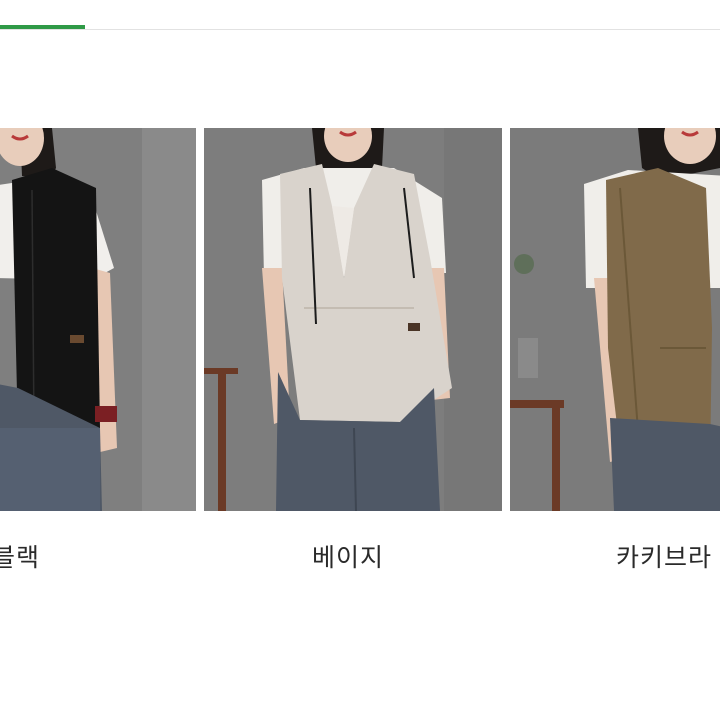 The image size is (720, 720). Describe the element at coordinates (348, 557) in the screenshot. I see `color-option-label-beige: 베이지` at that location.